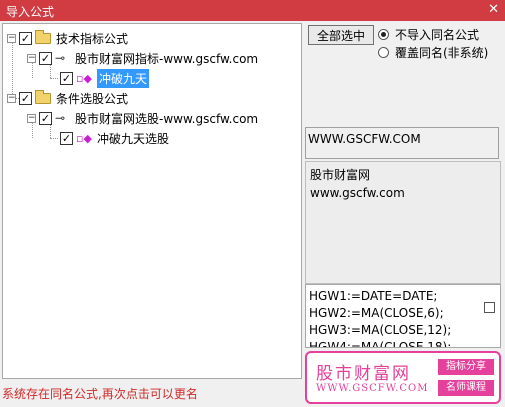 The height and width of the screenshot is (407, 505). What do you see at coordinates (341, 35) in the screenshot?
I see `select-all-button: 全部选中` at bounding box center [341, 35].